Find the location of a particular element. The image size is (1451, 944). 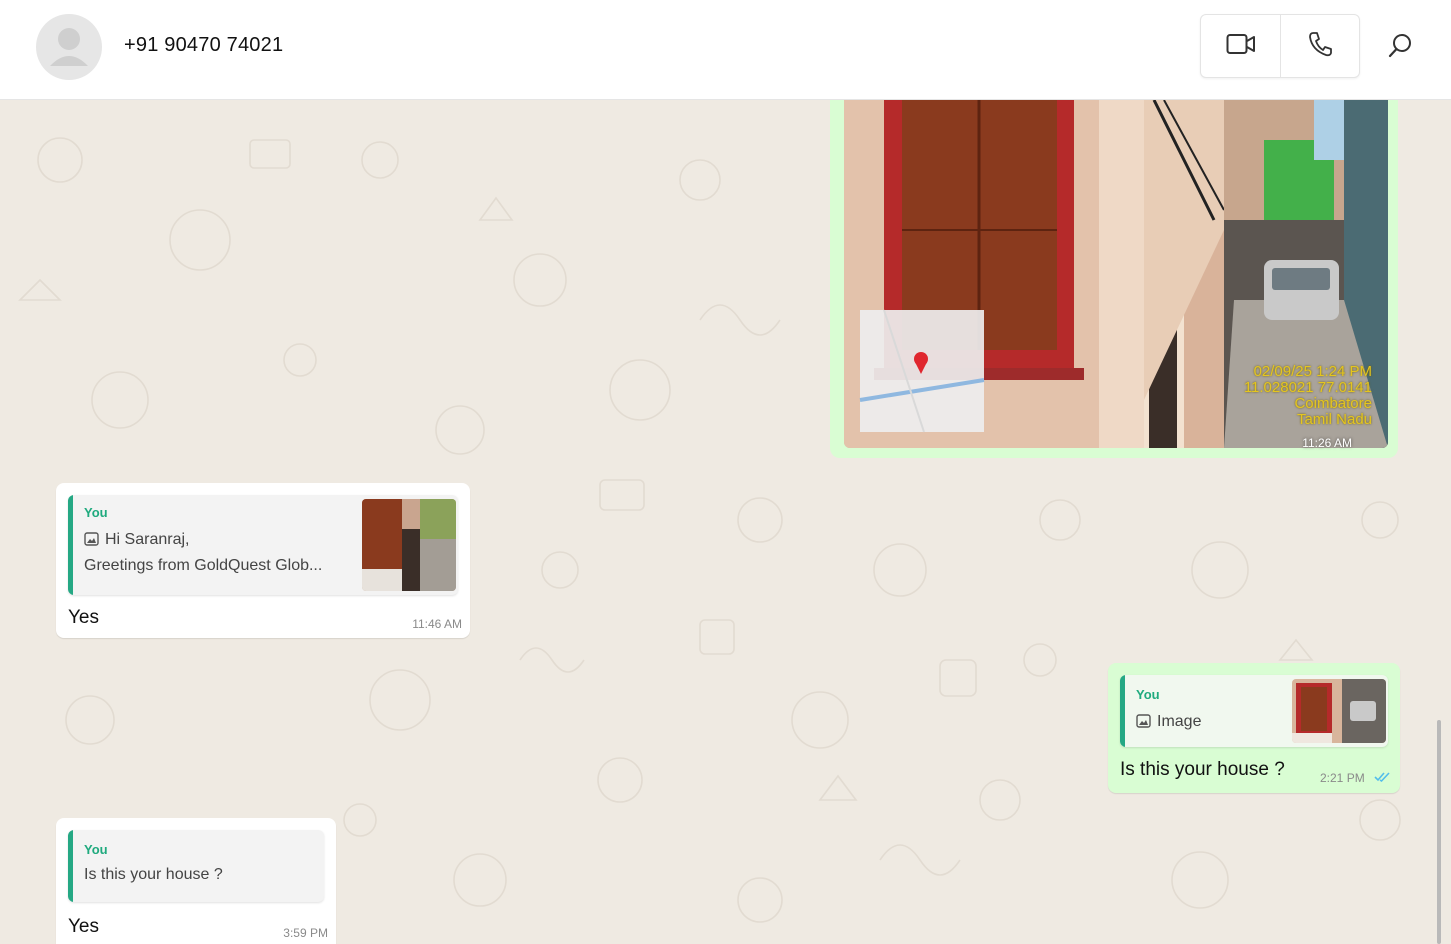

default-avatar-icon is located at coordinates (69, 47).